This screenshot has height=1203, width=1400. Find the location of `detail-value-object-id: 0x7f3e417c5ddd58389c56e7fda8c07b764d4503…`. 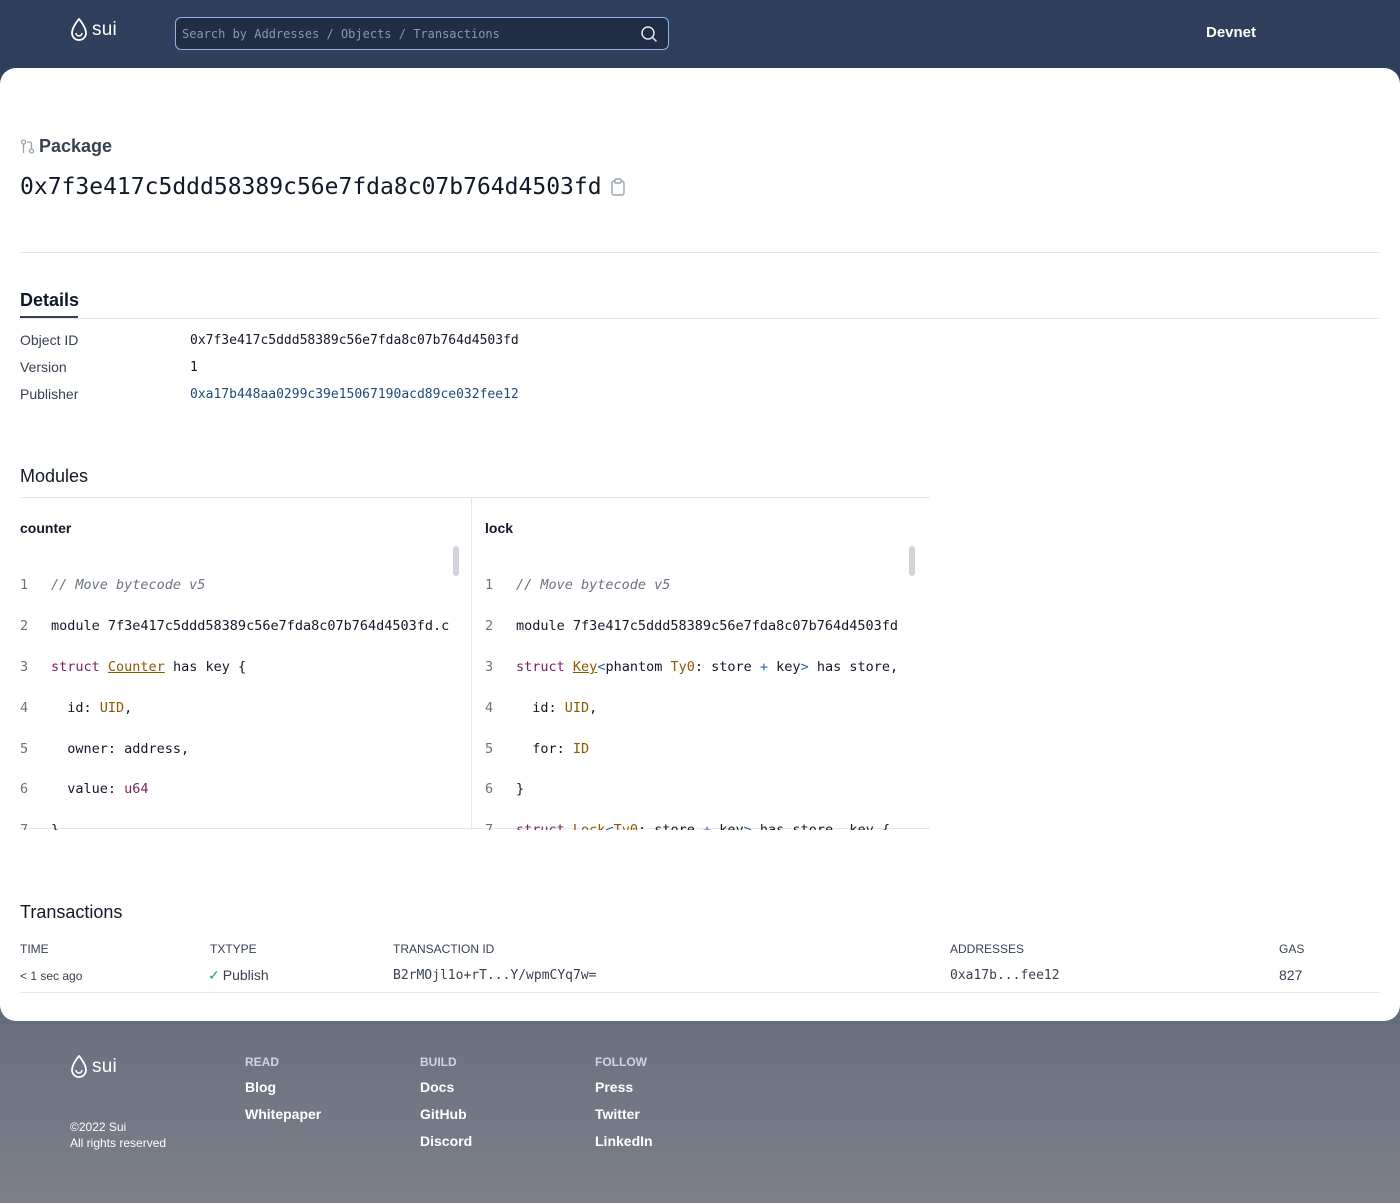

detail-value-object-id: 0x7f3e417c5ddd58389c56e7fda8c07b764d4503… is located at coordinates (354, 340).